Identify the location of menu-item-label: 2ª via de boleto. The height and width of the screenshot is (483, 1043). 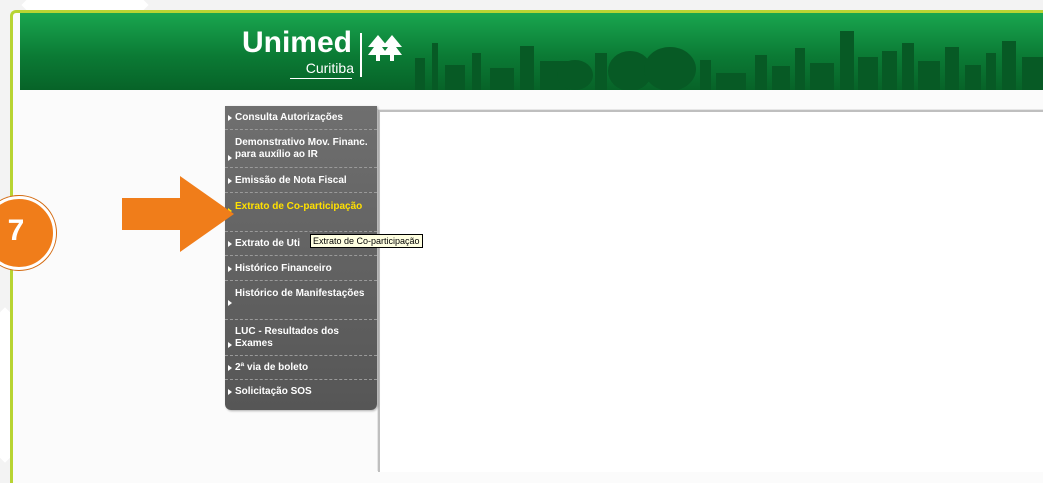
(272, 367).